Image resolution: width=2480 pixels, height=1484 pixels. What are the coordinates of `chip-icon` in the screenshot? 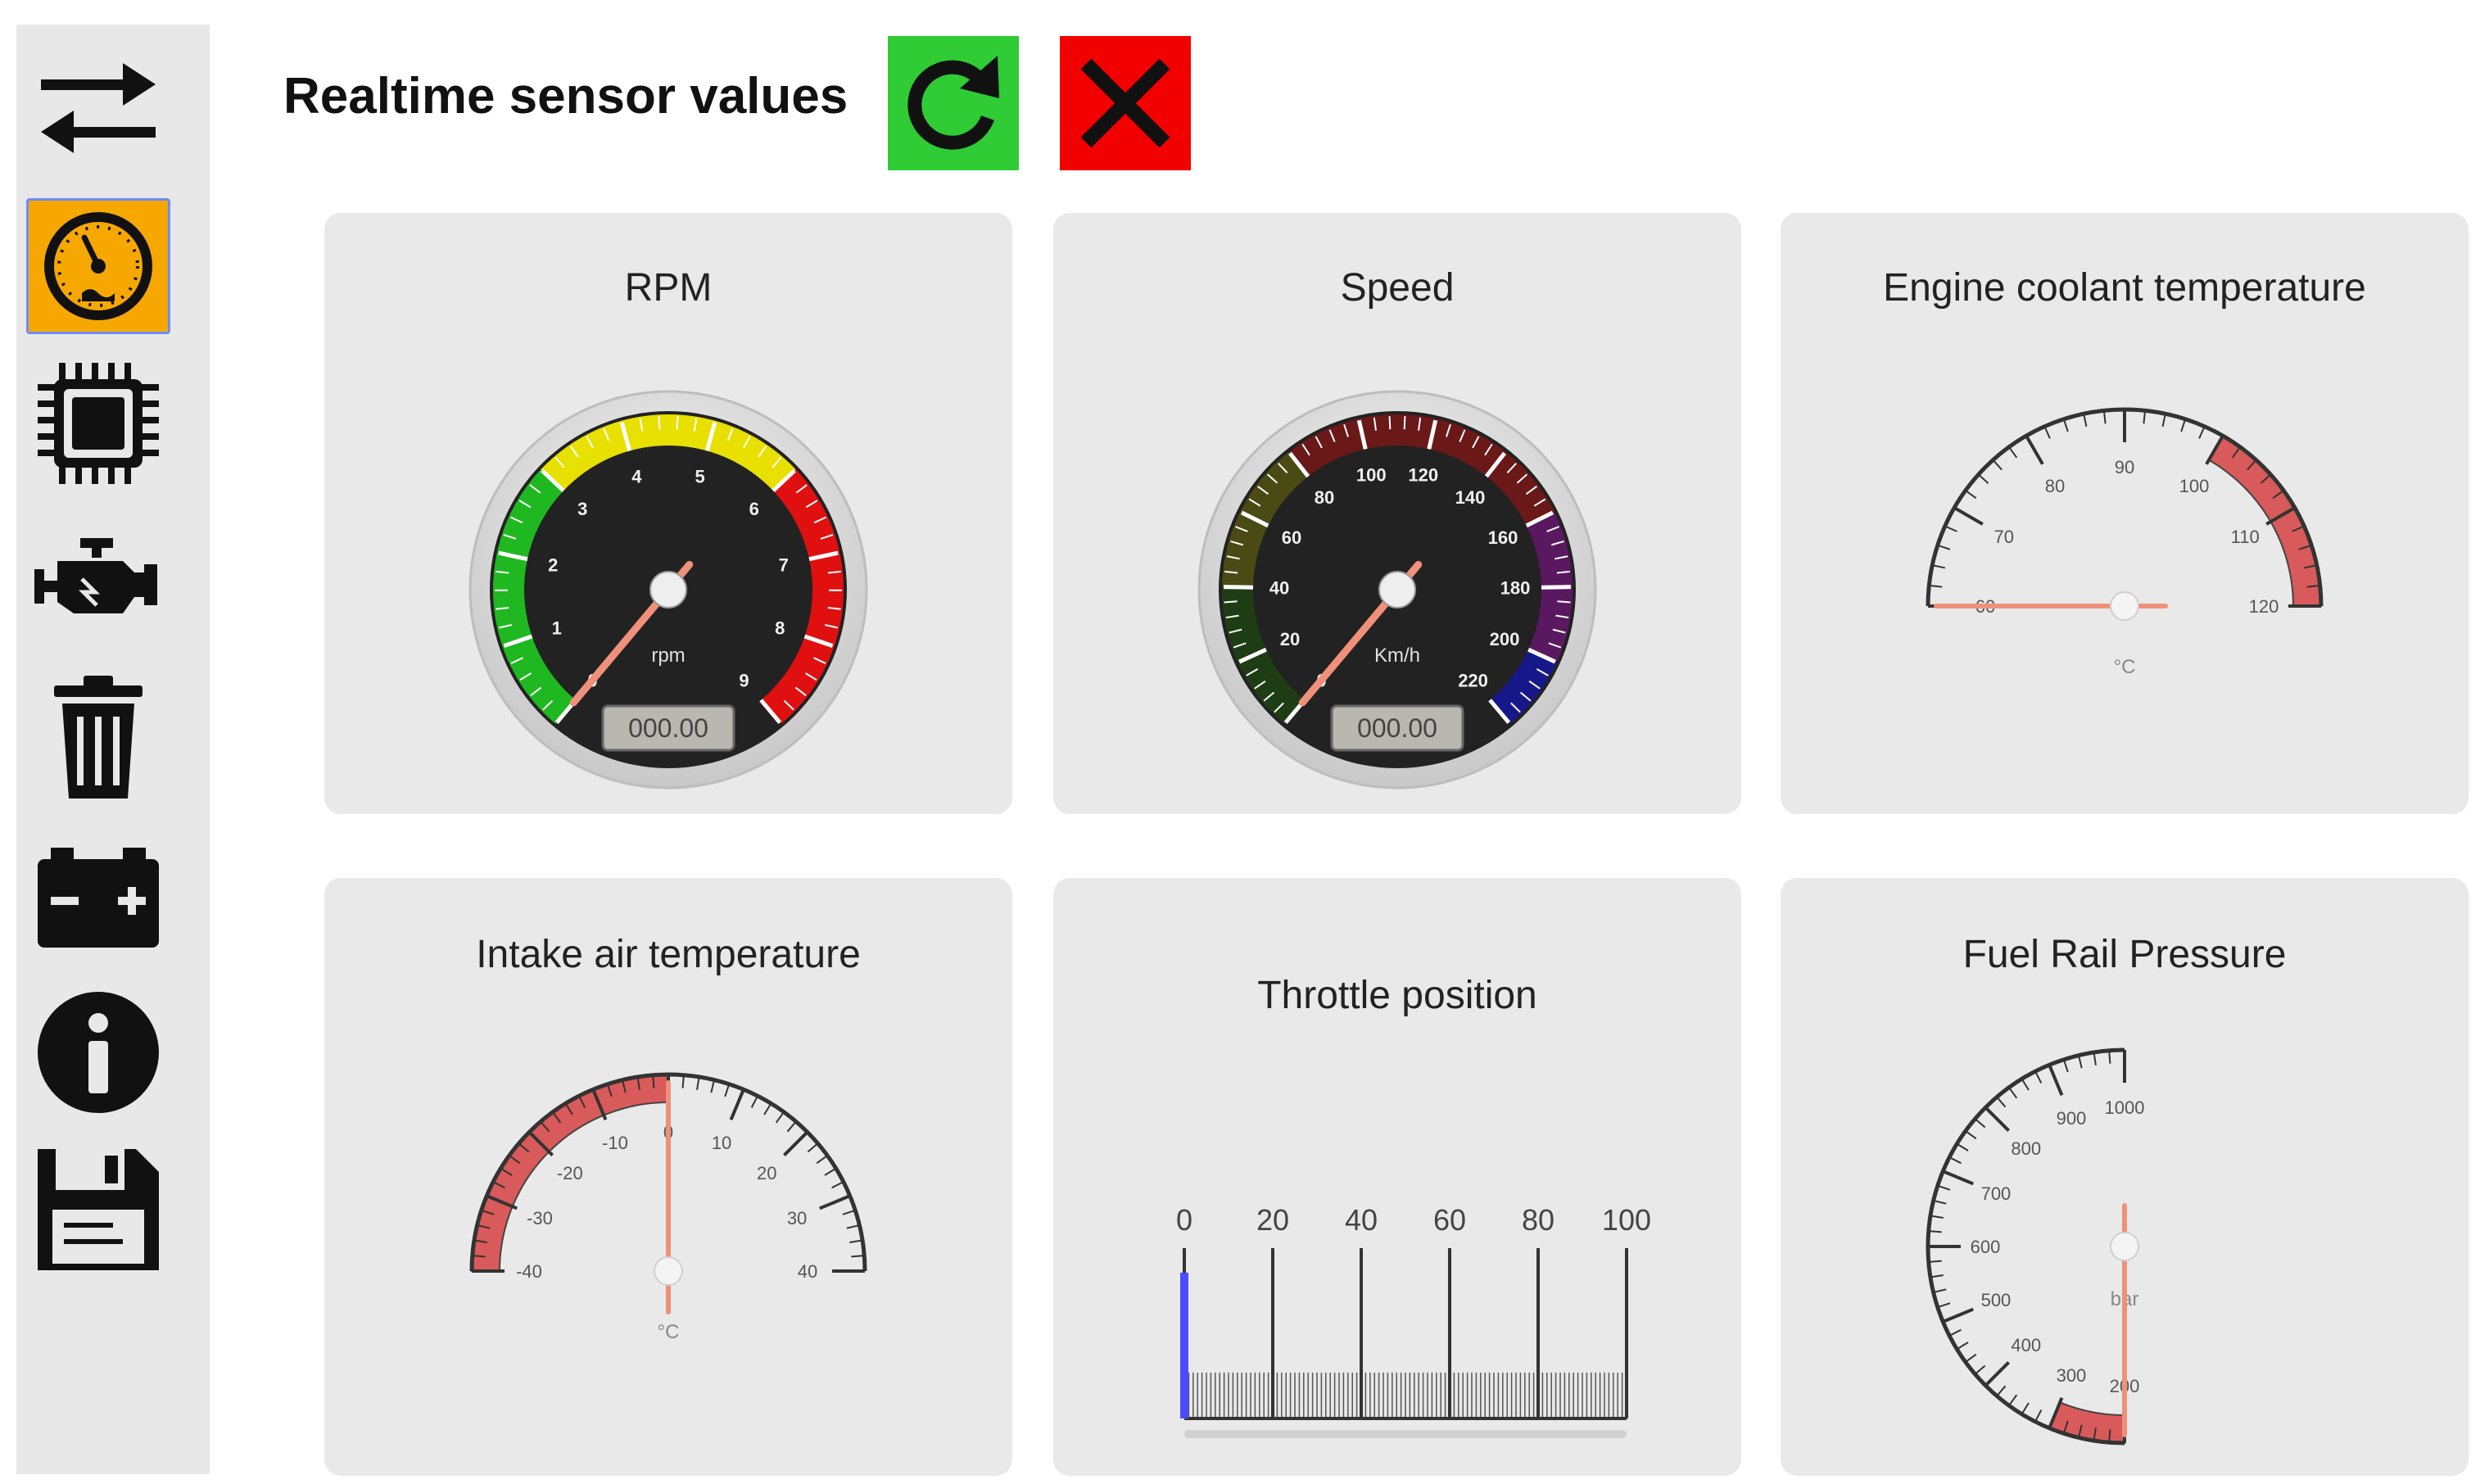 It's located at (98, 423).